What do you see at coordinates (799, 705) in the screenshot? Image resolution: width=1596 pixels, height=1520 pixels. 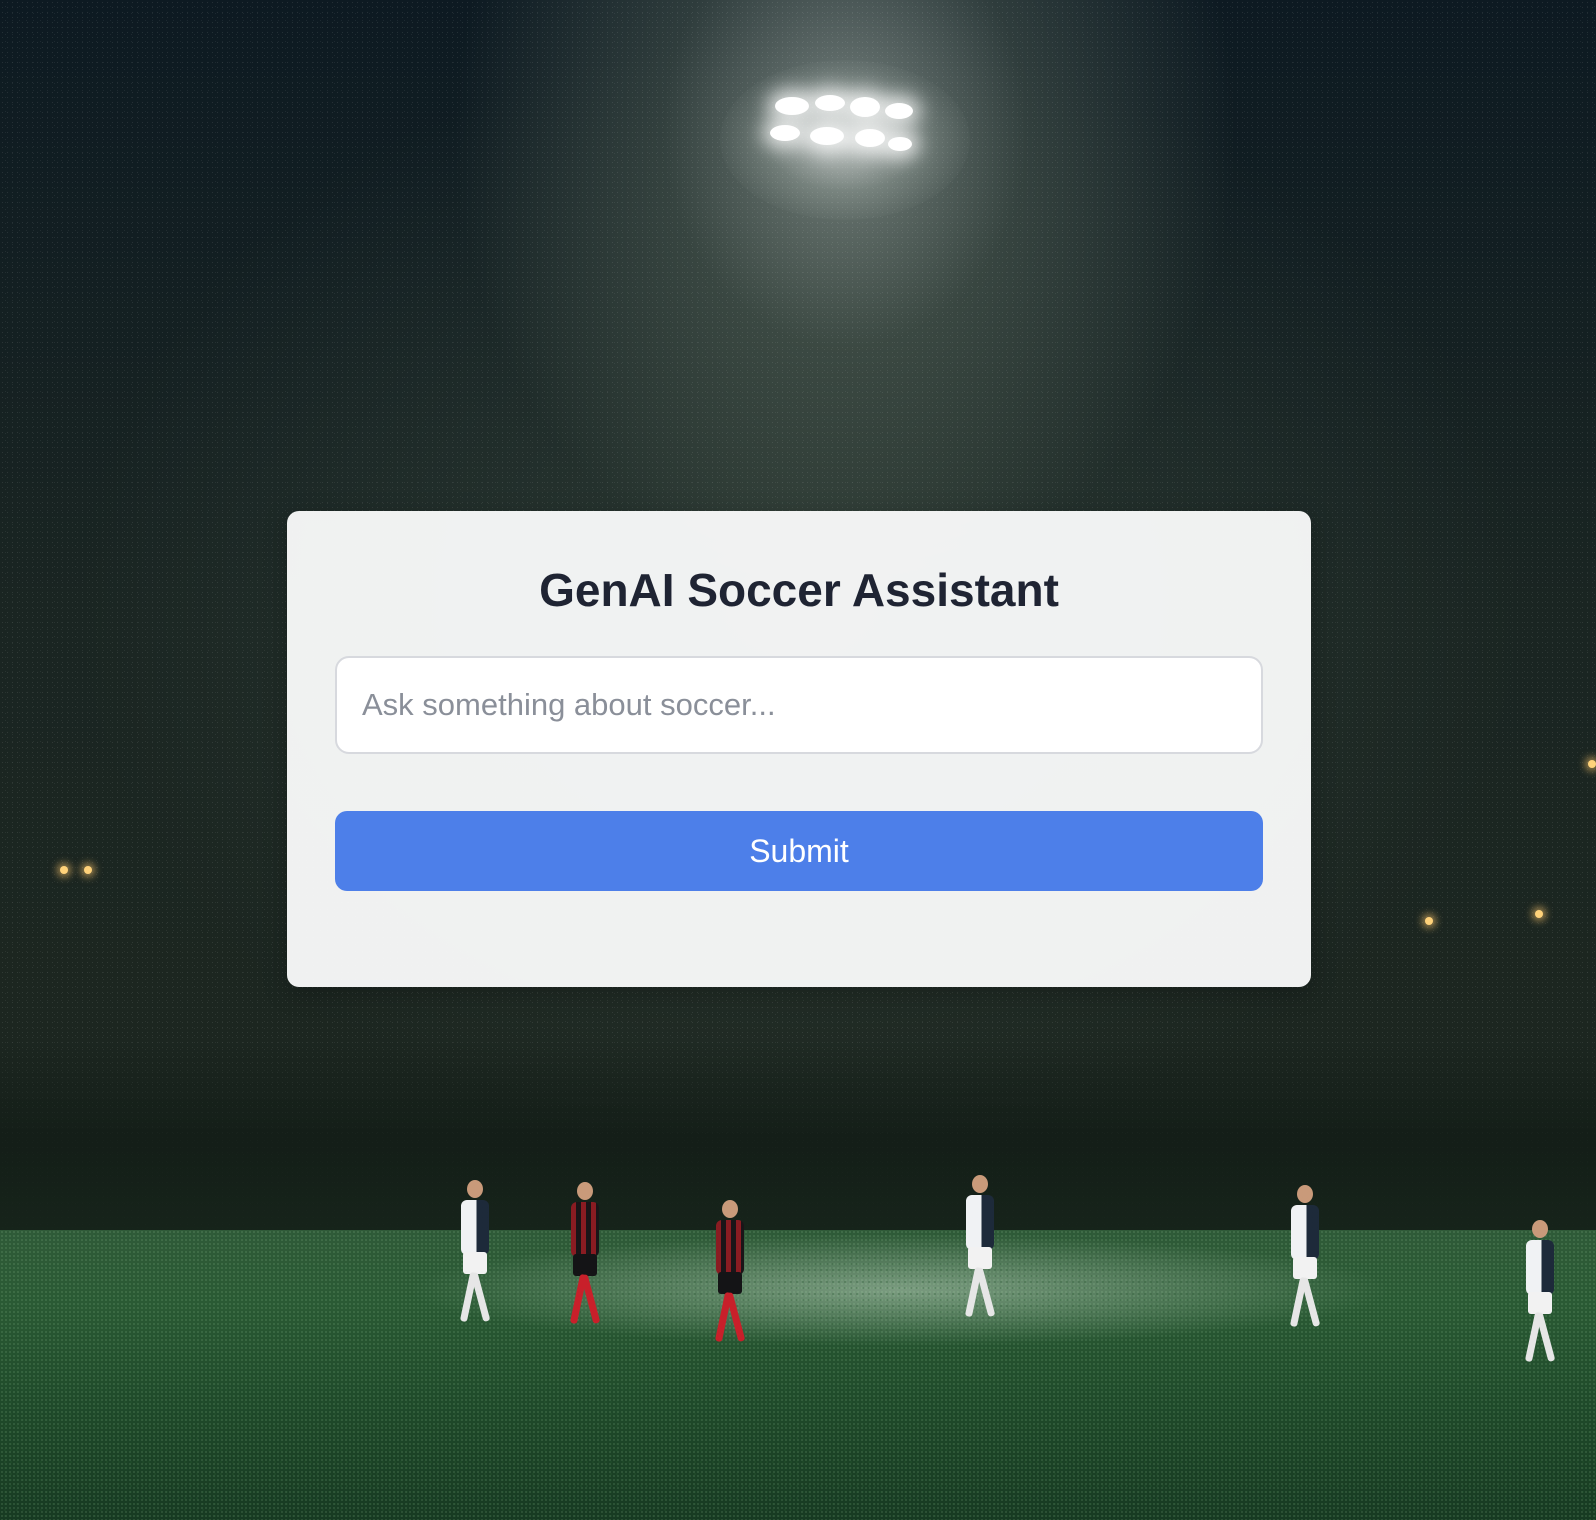 I see `question-input` at bounding box center [799, 705].